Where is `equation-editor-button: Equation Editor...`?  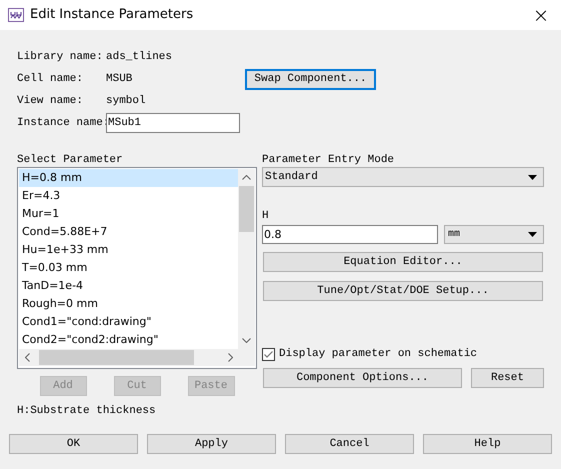
equation-editor-button: Equation Editor... is located at coordinates (403, 262).